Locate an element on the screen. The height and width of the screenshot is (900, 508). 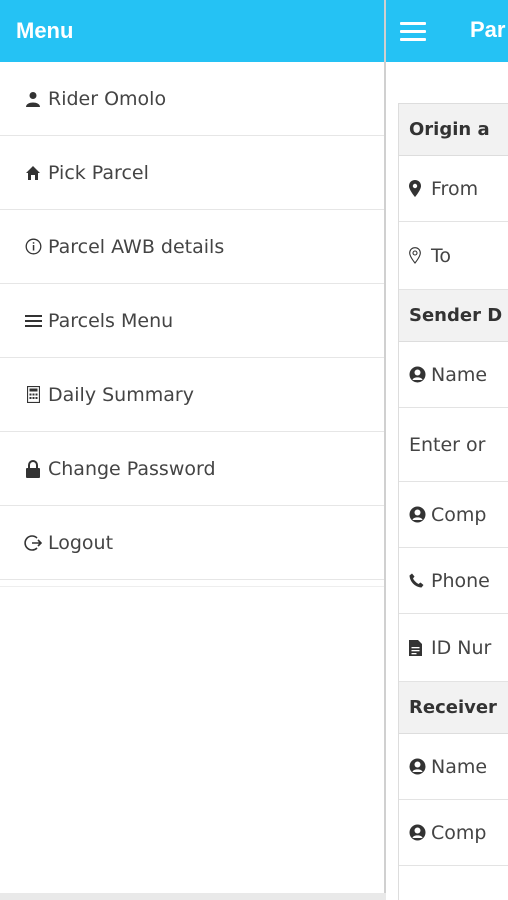
sender-phone-field: Phone is located at coordinates (453, 581).